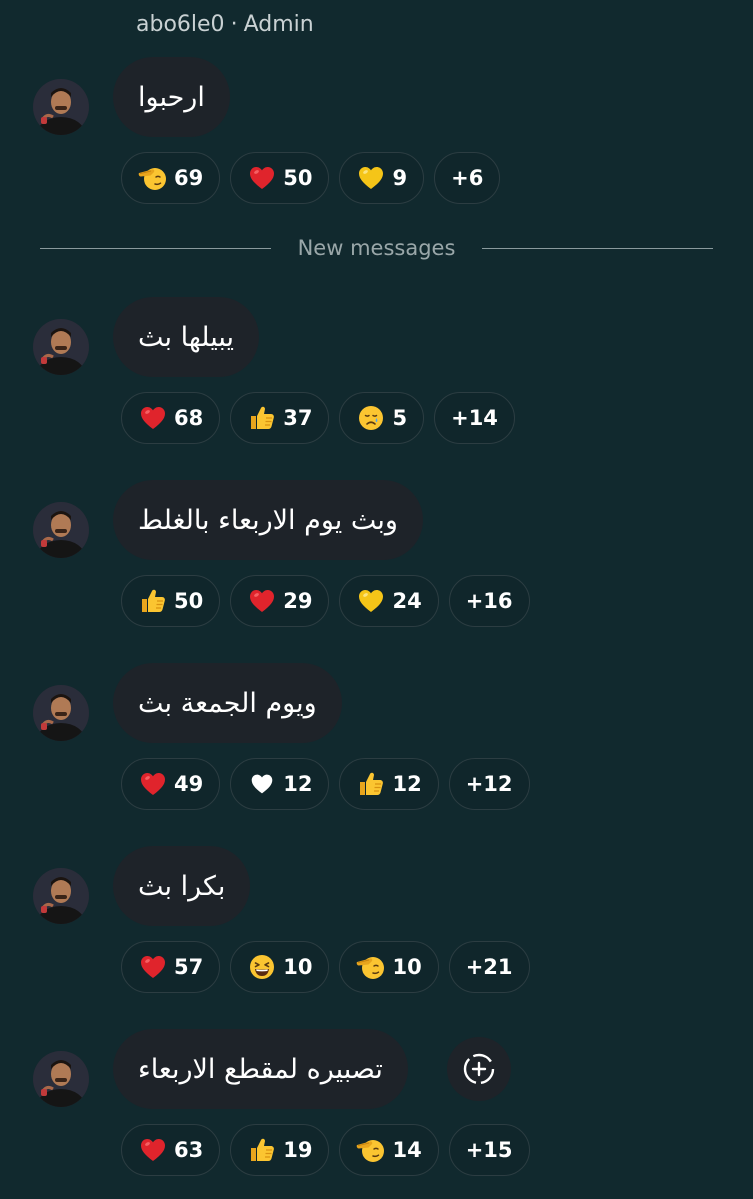  I want to click on more-reactions-count: +21, so click(489, 967).